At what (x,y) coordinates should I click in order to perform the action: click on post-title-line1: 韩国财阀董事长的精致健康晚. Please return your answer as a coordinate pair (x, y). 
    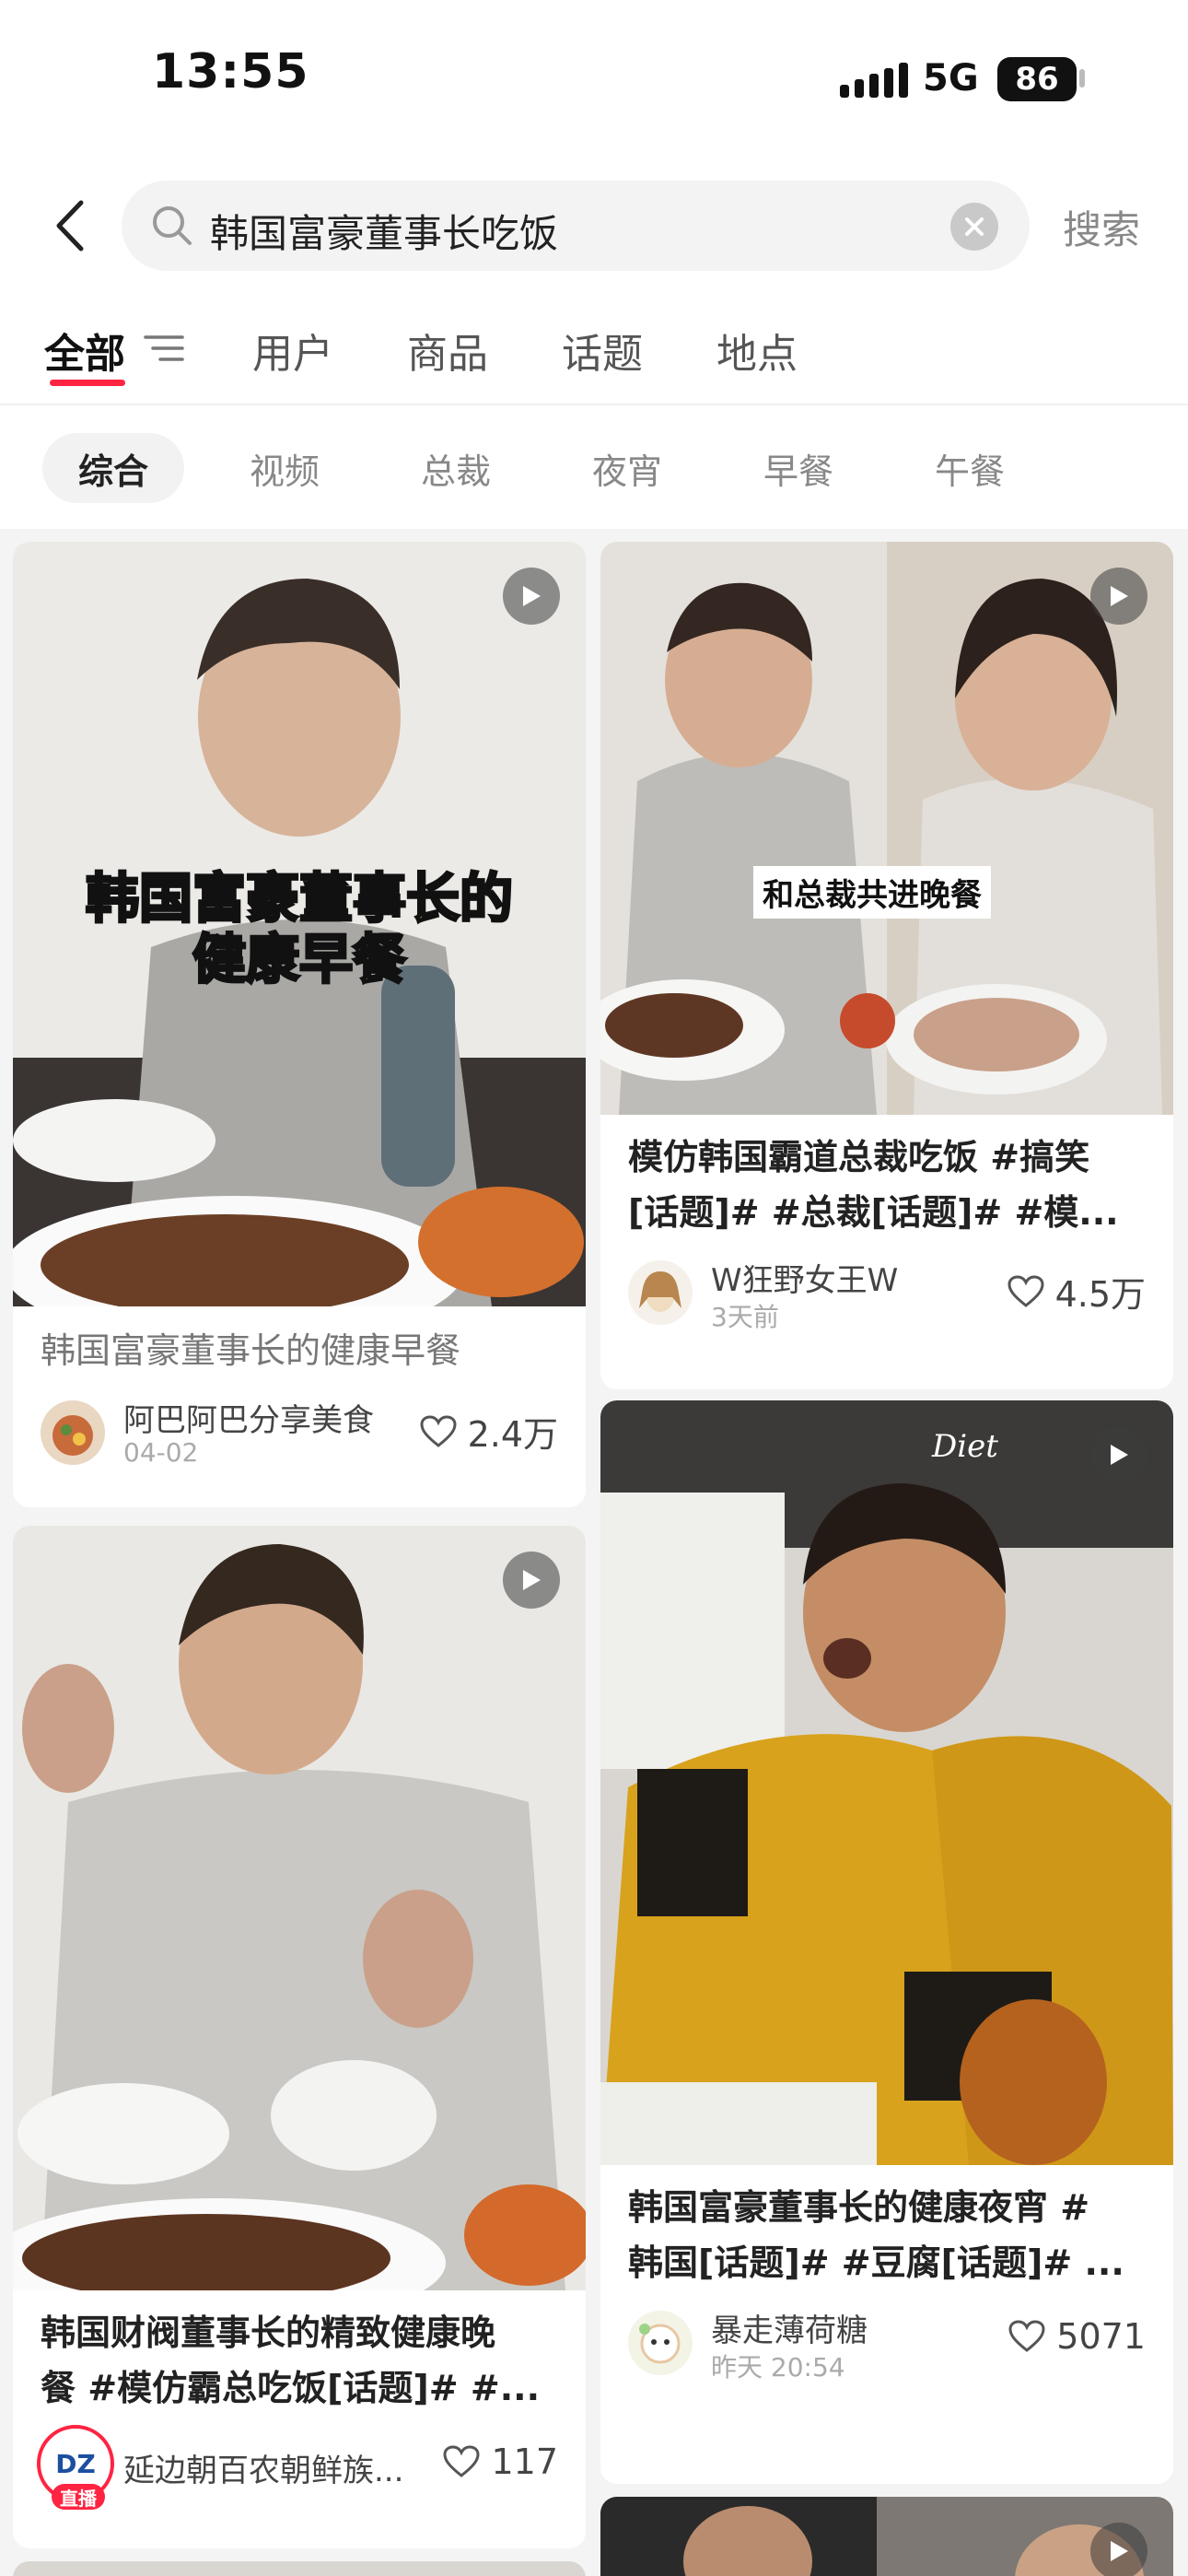
    Looking at the image, I should click on (299, 2332).